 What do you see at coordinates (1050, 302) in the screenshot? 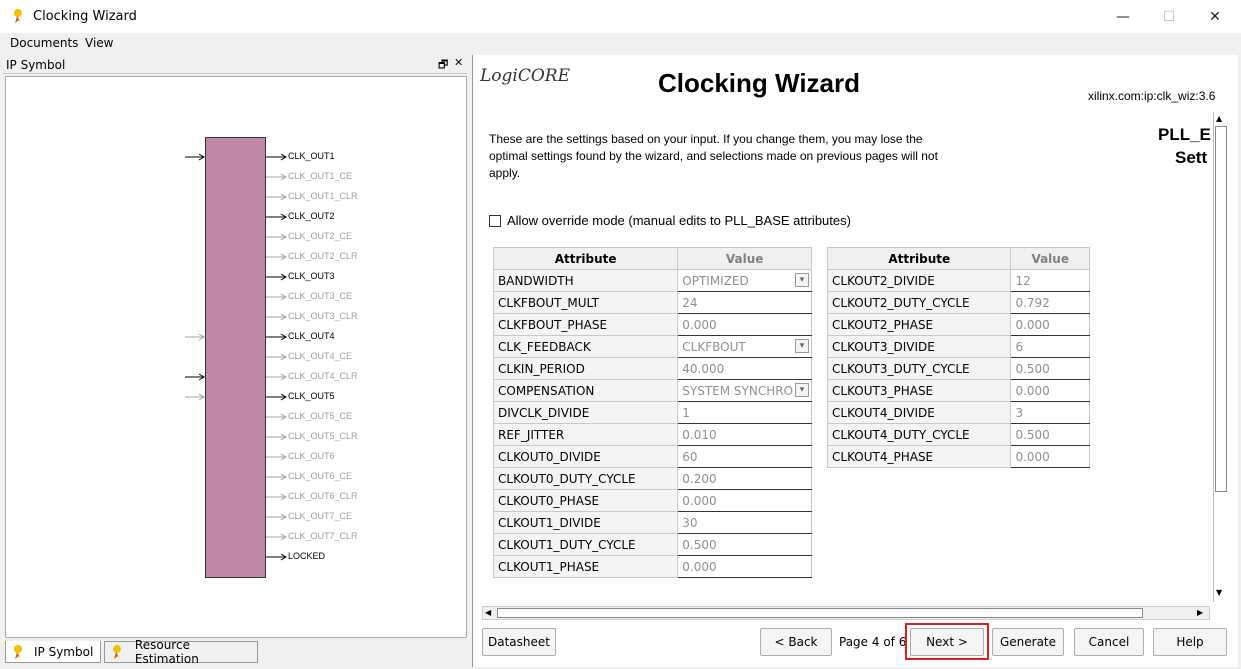
I see `attribute-value: 0.792` at bounding box center [1050, 302].